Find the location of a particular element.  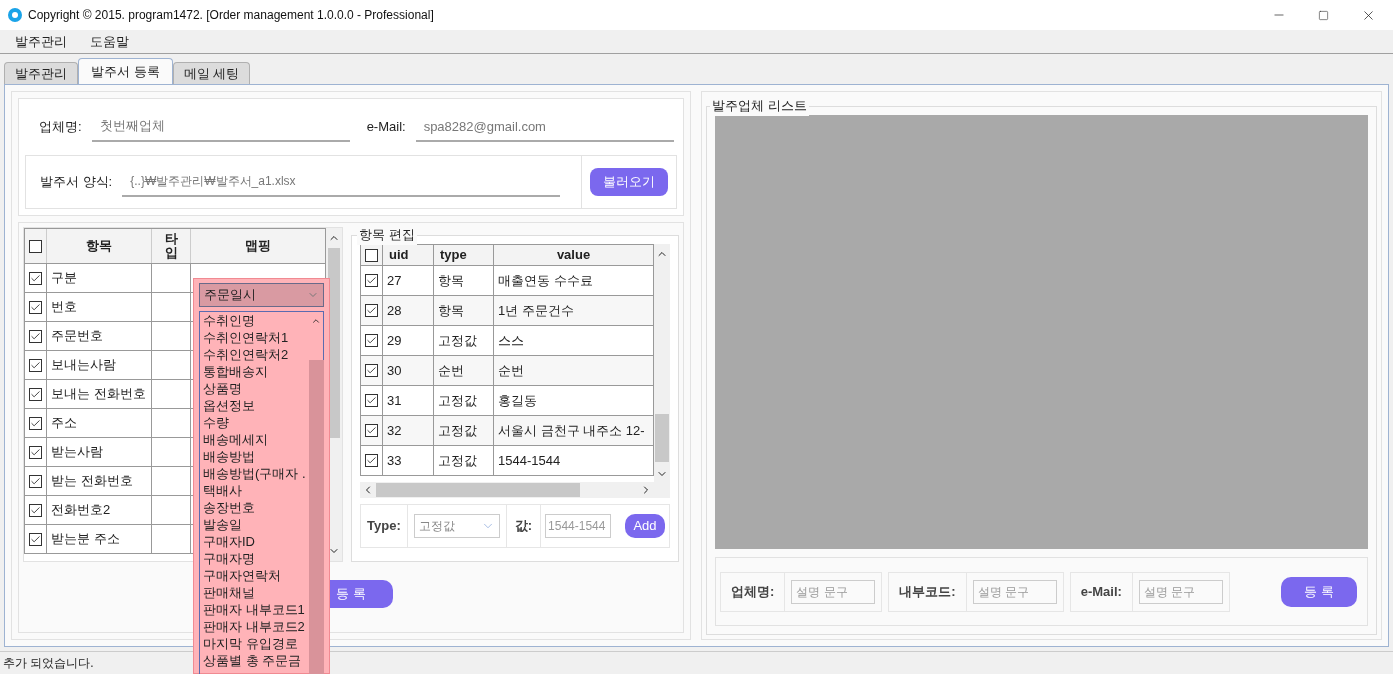

tab: 메일 세팅 is located at coordinates (211, 73).